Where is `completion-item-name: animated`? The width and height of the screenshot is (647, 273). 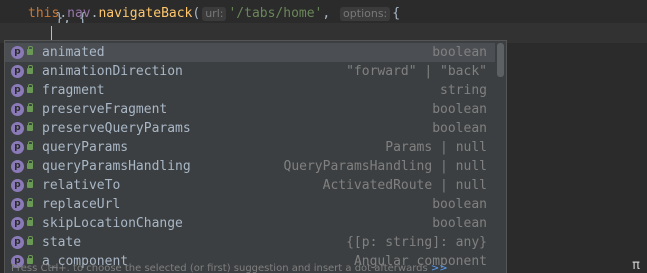
completion-item-name: animated is located at coordinates (73, 52).